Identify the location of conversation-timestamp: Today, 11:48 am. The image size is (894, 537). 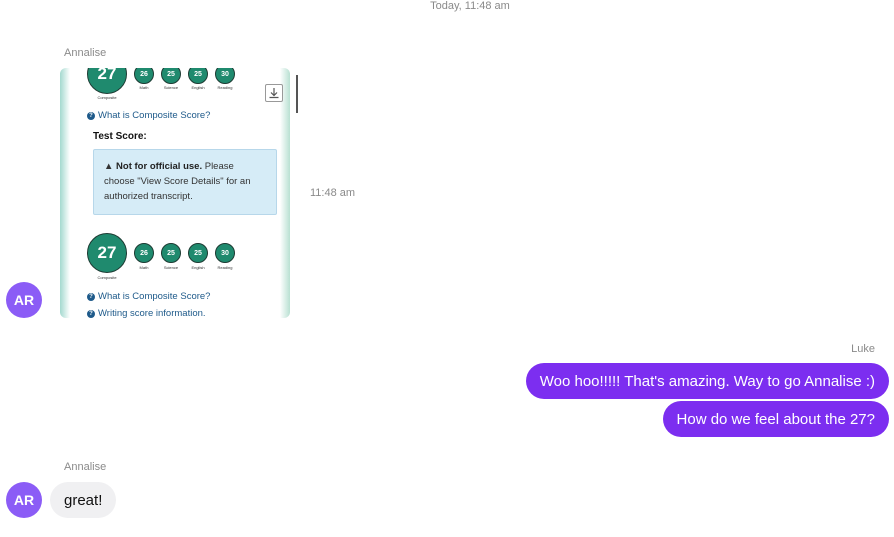
(470, 6).